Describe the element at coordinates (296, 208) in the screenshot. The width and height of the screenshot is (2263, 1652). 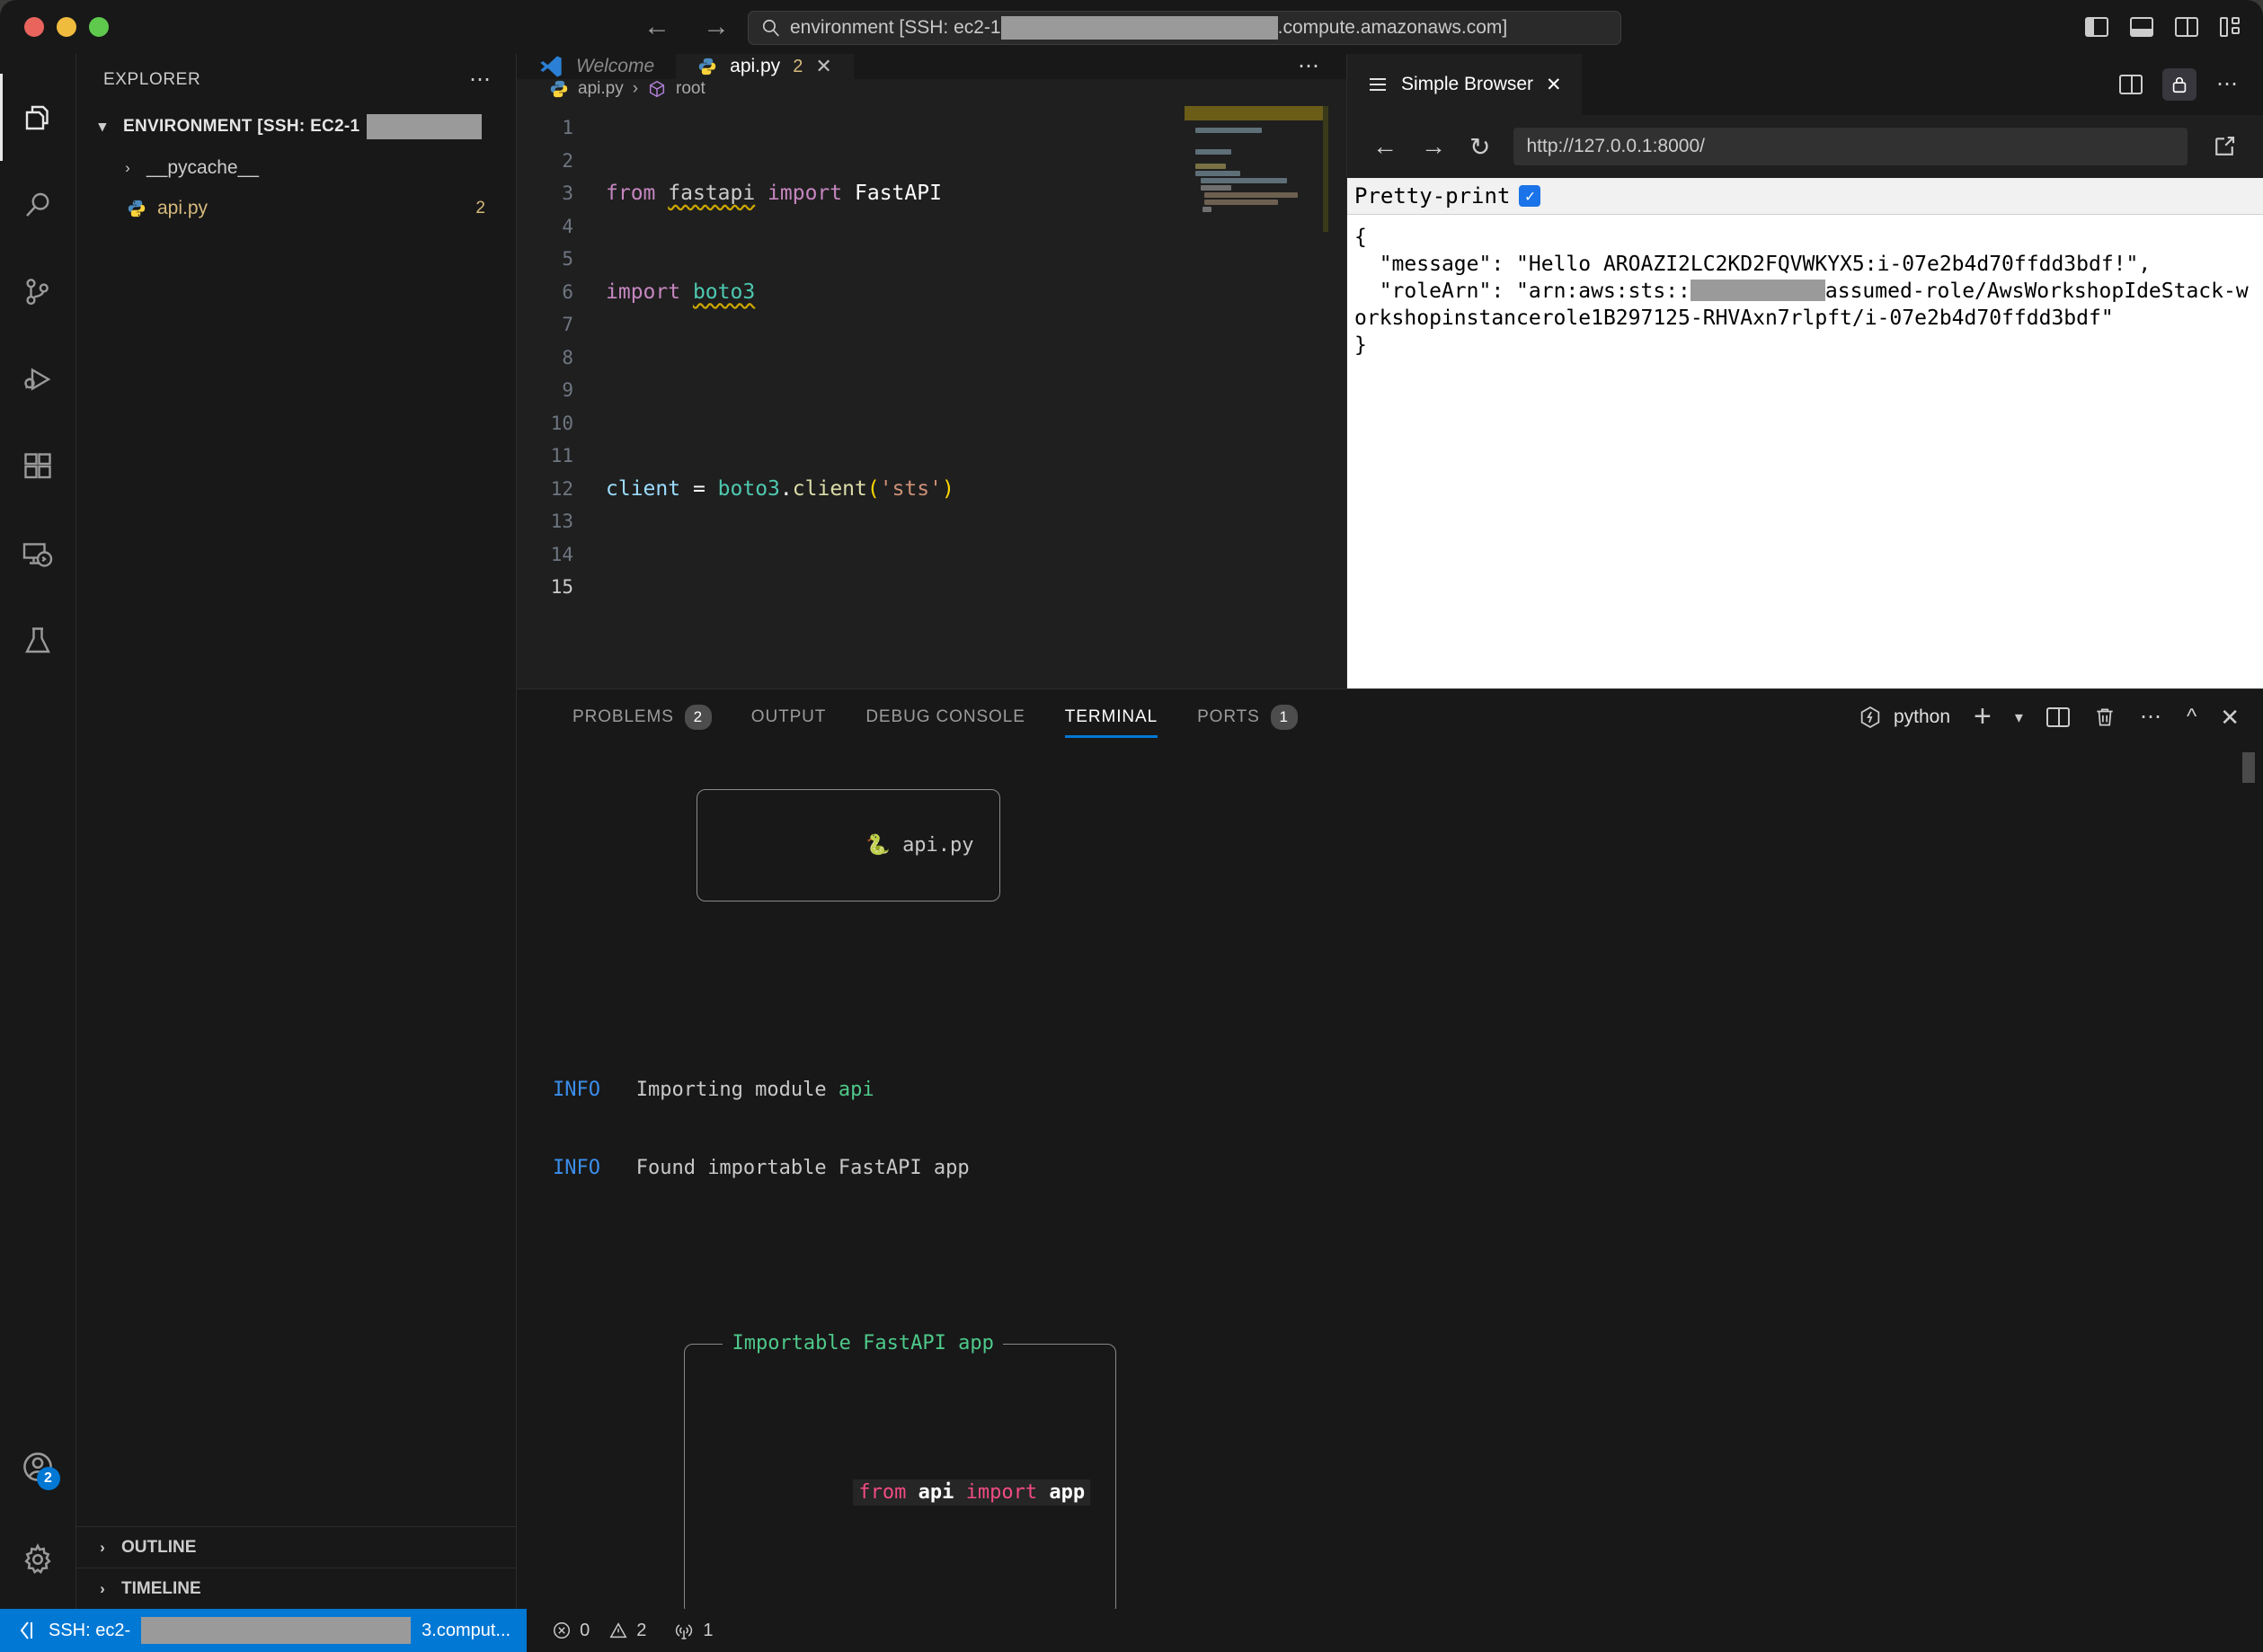
I see `list-item: api.py 2` at that location.